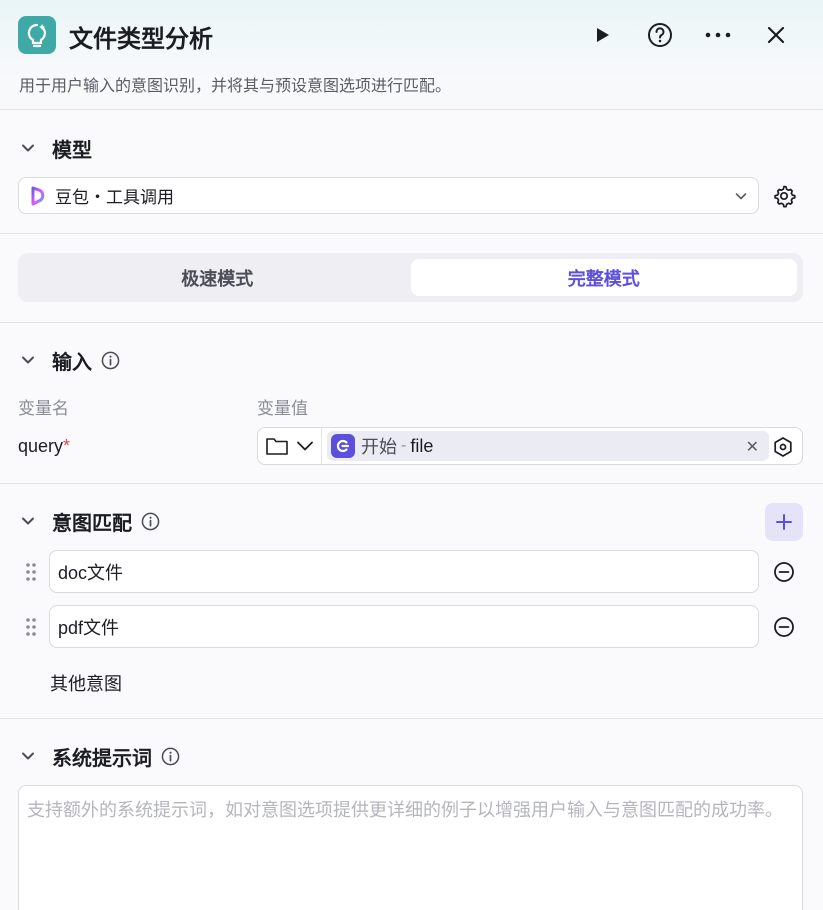  I want to click on intent-row: pdf文件, so click(411, 627).